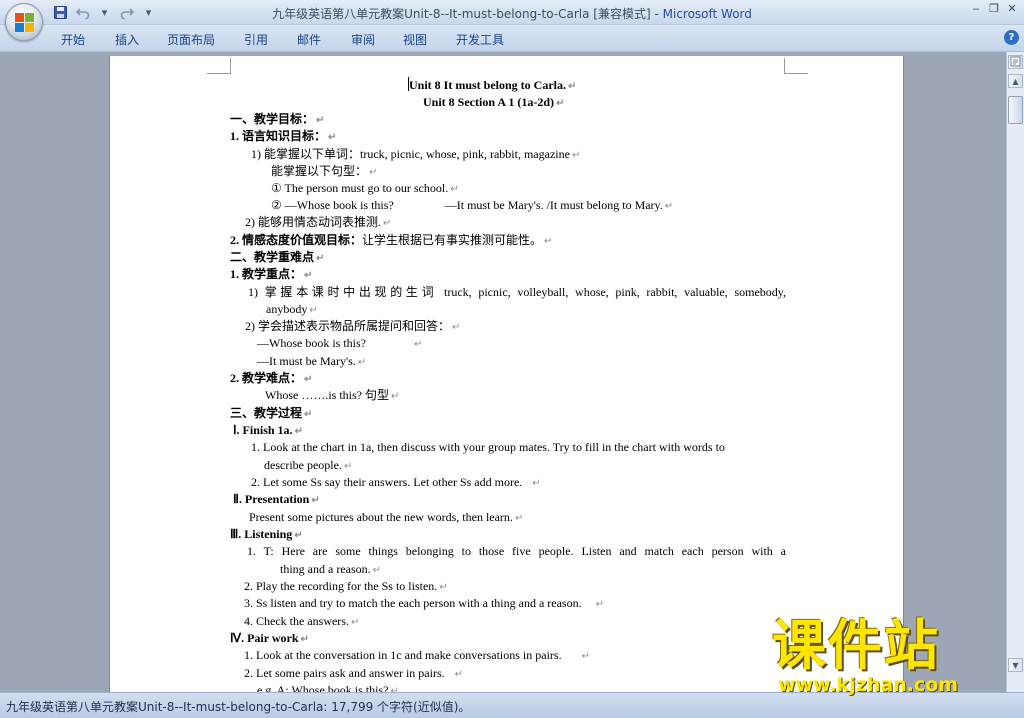  Describe the element at coordinates (276, 499) in the screenshot. I see `doc-line: Ⅱ. Presentation ↵` at that location.